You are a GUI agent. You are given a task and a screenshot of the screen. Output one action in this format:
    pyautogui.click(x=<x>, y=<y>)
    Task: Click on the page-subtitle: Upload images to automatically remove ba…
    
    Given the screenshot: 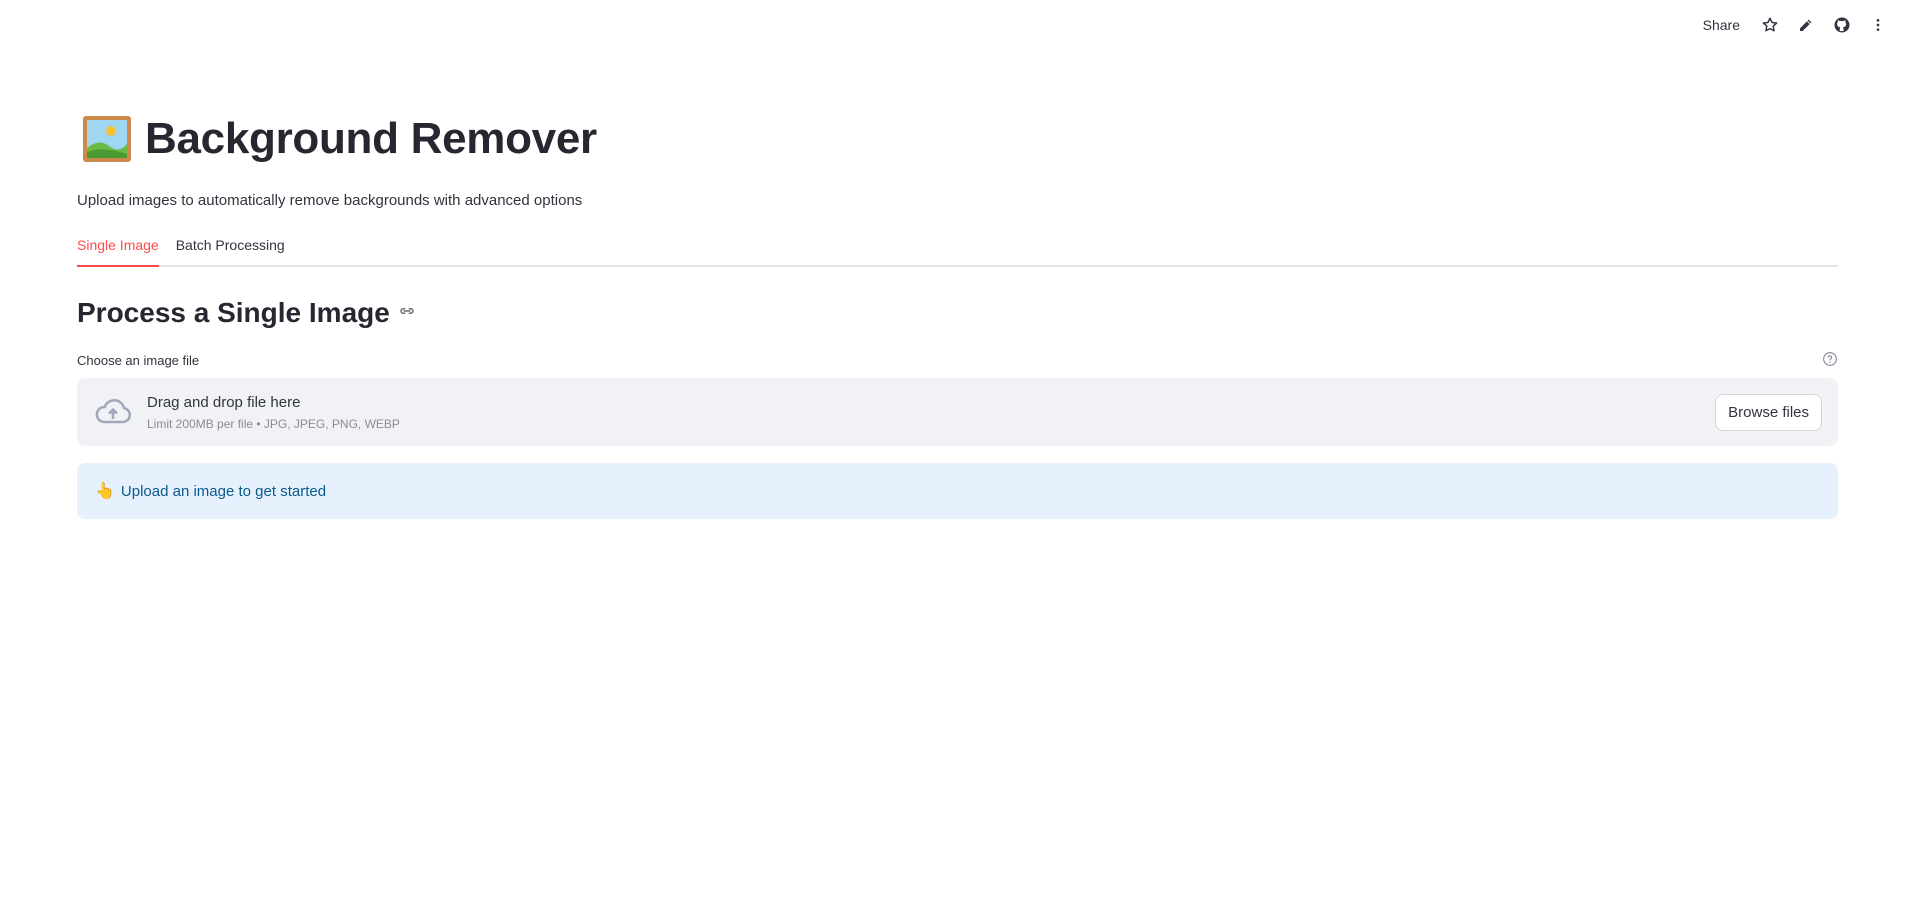 What is the action you would take?
    pyautogui.click(x=330, y=200)
    